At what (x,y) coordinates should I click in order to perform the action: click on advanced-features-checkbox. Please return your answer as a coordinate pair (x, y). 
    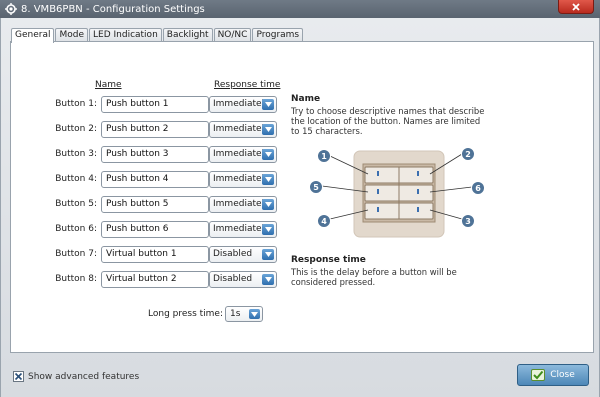
    Looking at the image, I should click on (18, 376).